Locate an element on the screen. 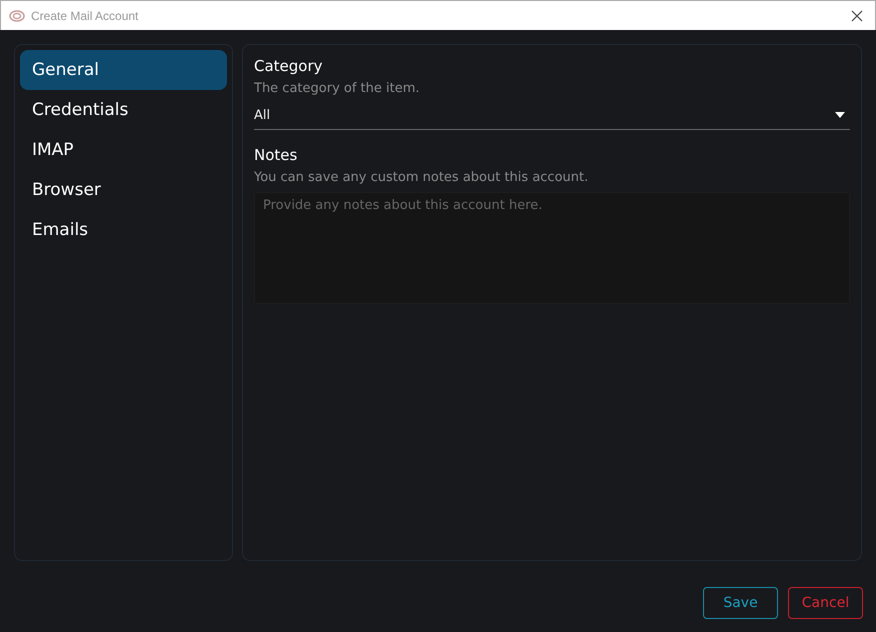  field-description: The category of the item. is located at coordinates (337, 89).